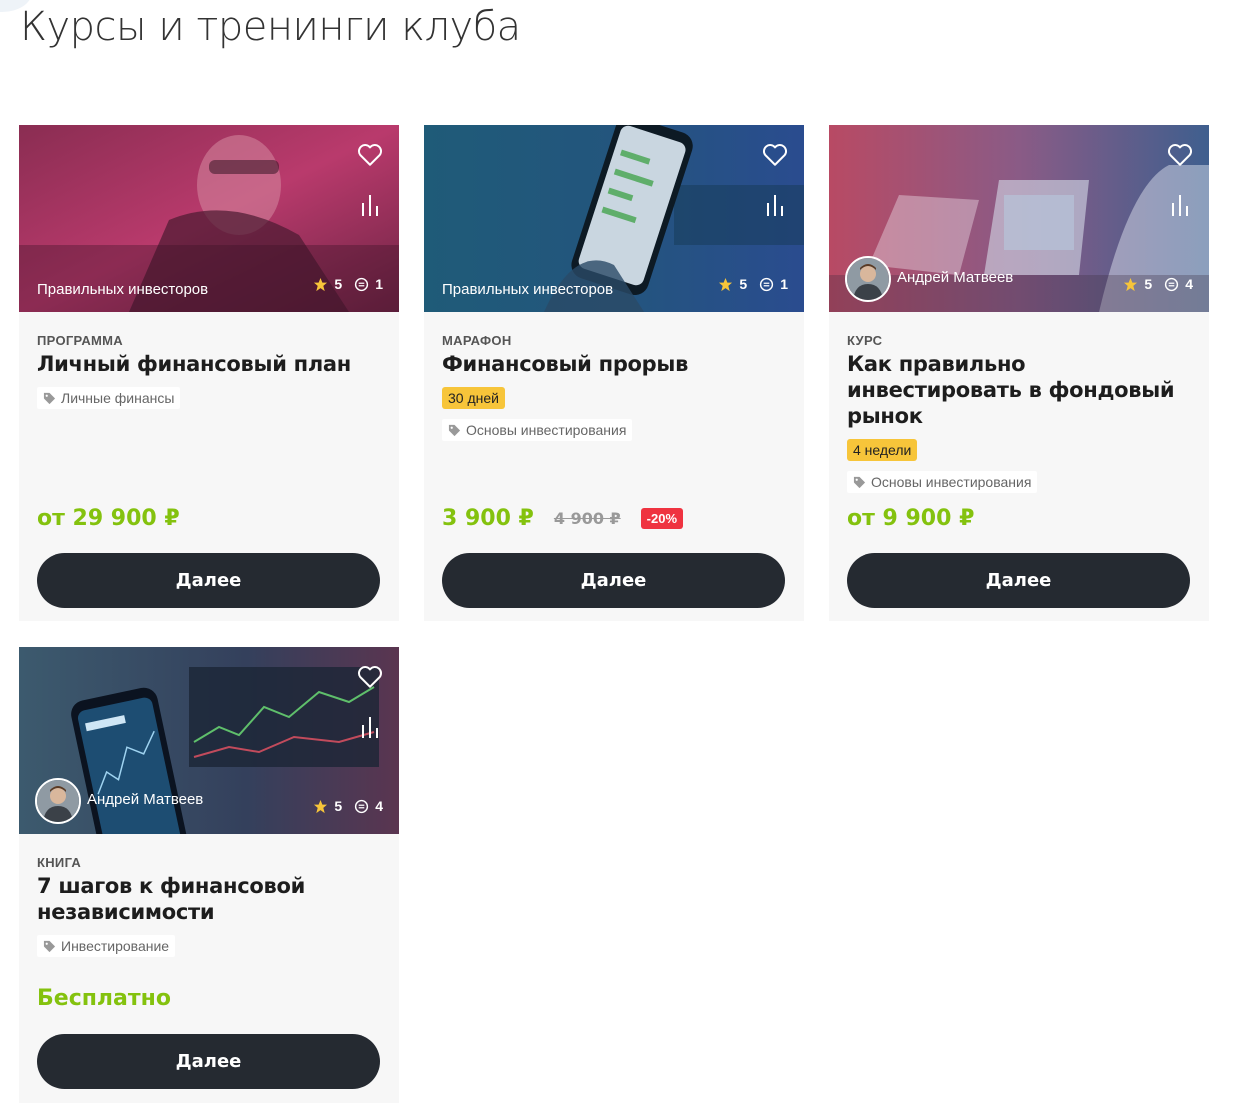 Image resolution: width=1234 pixels, height=1120 pixels. I want to click on price: от 29 900 ₽, so click(108, 518).